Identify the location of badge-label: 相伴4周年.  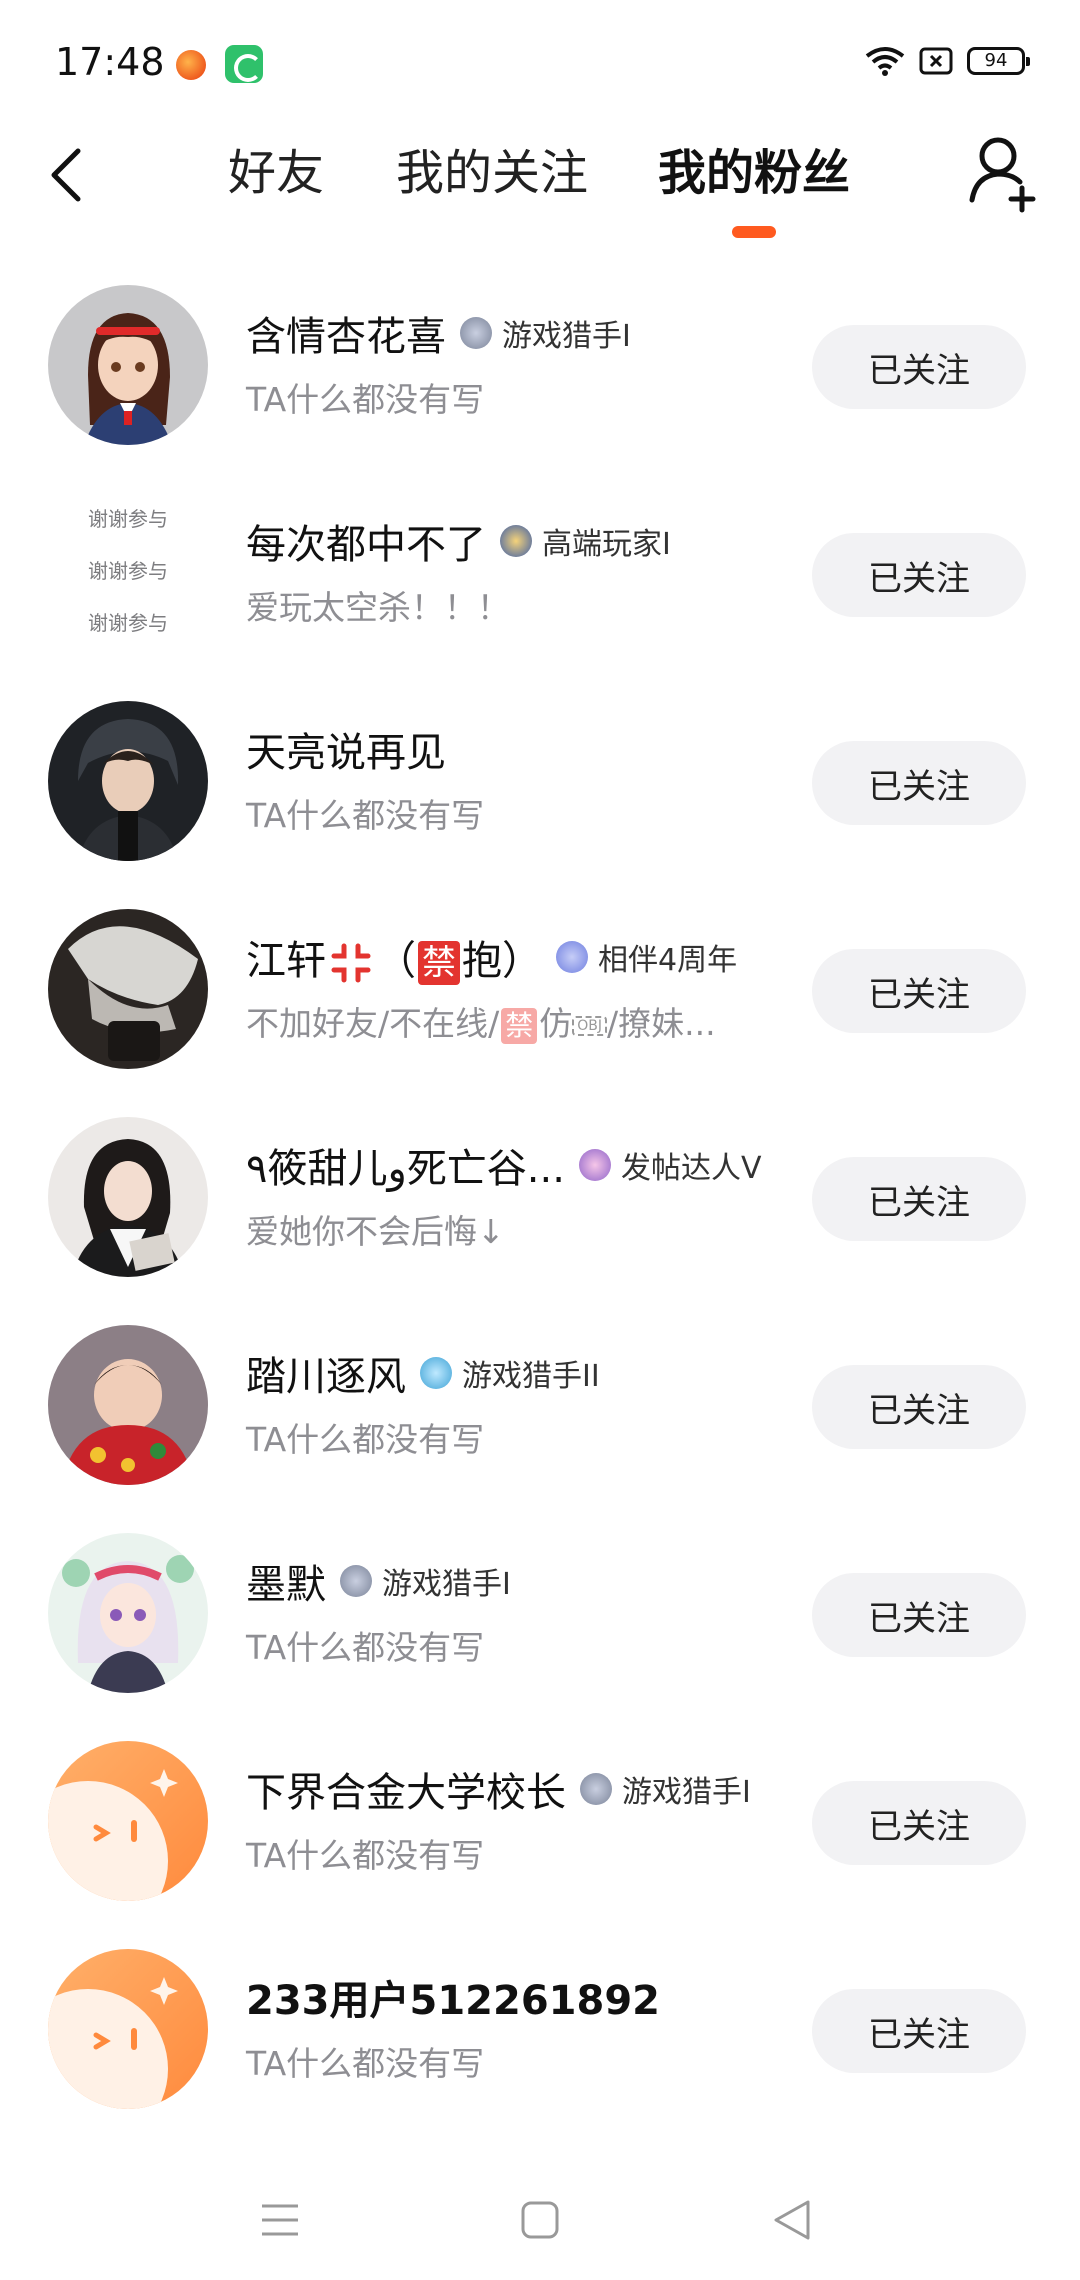
(668, 960).